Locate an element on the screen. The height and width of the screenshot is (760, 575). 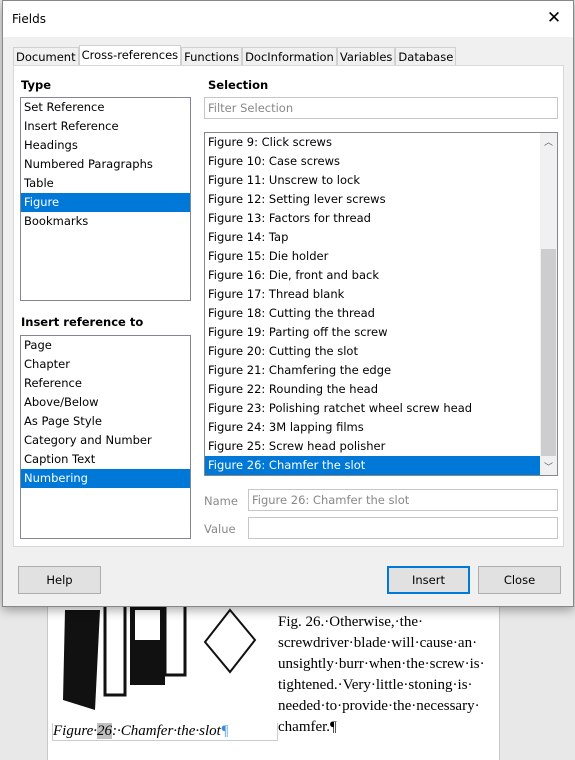
list-item: Figure 21: Chamfering the edge is located at coordinates (381, 370).